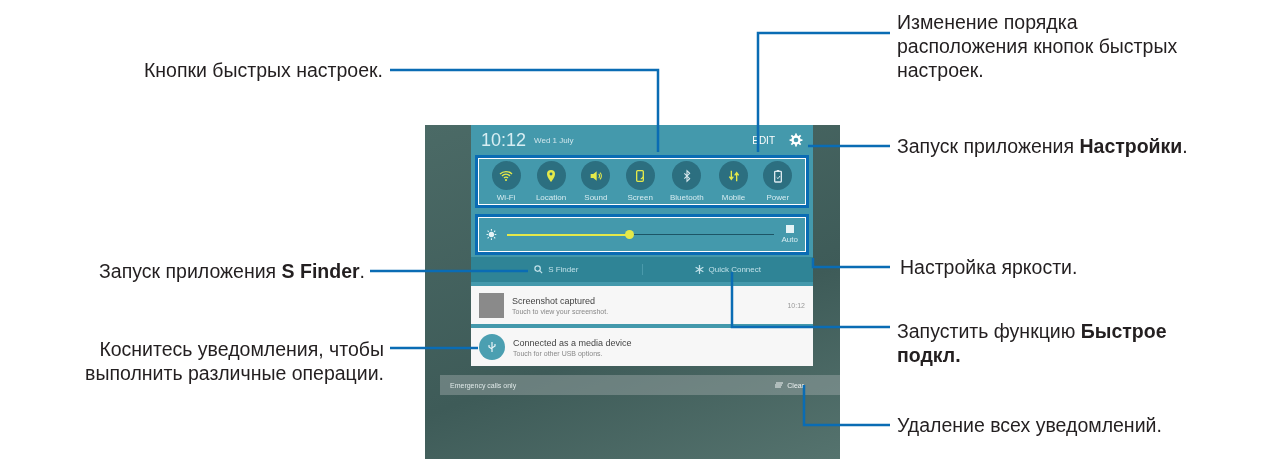  Describe the element at coordinates (779, 385) in the screenshot. I see `list-icon` at that location.